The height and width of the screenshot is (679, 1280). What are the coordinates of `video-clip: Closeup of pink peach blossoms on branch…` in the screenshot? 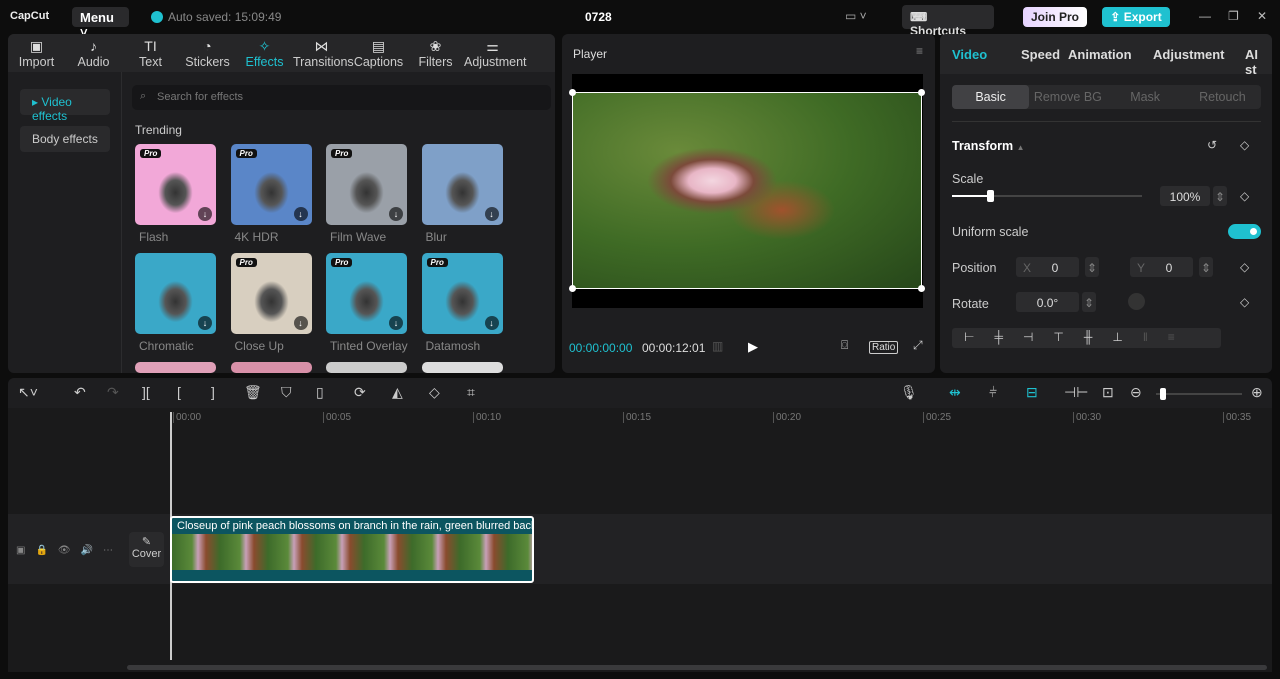 It's located at (352, 549).